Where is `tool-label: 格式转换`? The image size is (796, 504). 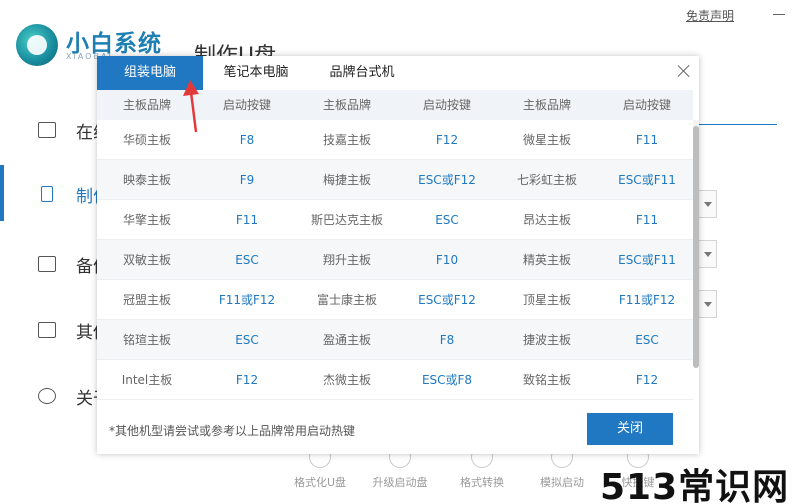 tool-label: 格式转换 is located at coordinates (482, 482).